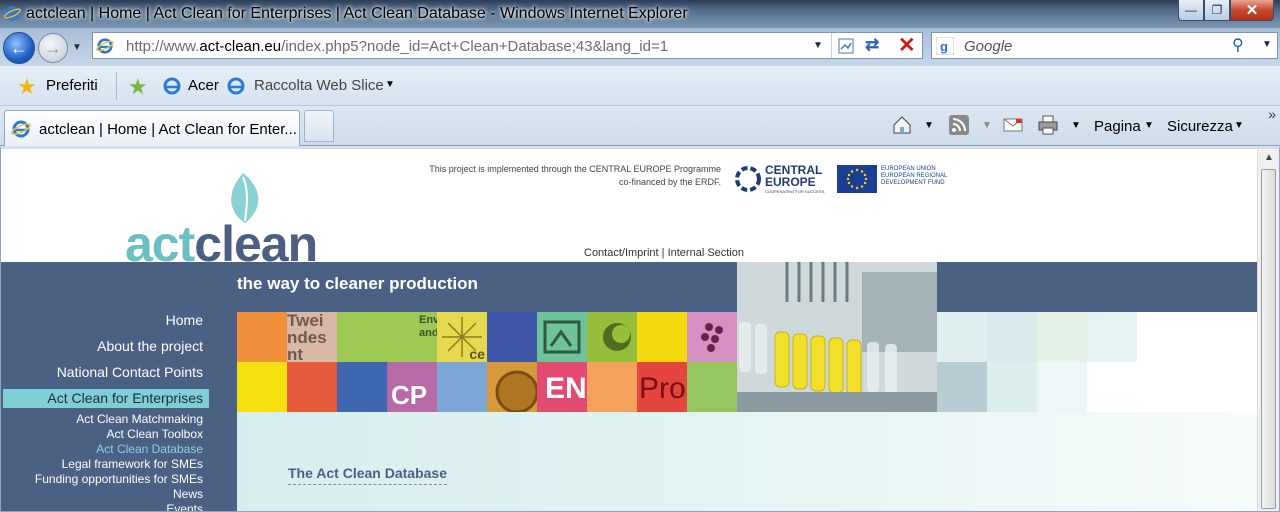 Image resolution: width=1280 pixels, height=512 pixels. I want to click on favorites-button: Preferiti, so click(72, 85).